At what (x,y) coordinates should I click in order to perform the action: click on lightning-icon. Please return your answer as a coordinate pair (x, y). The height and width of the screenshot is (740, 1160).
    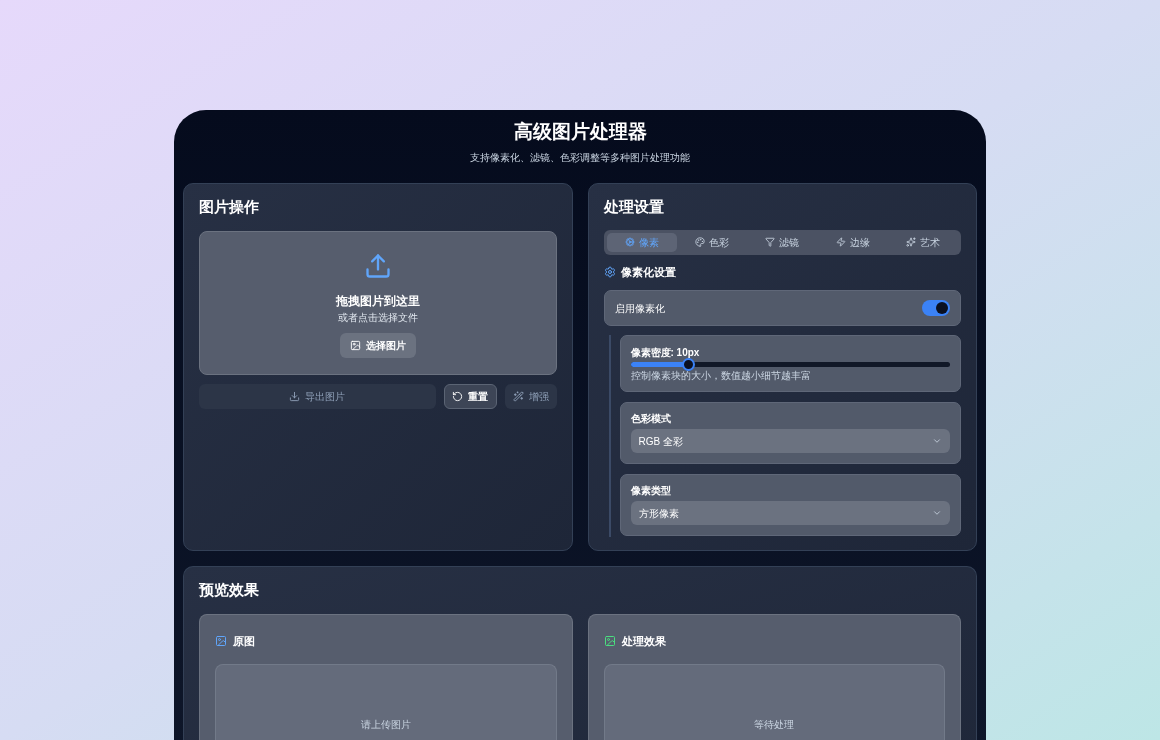
    Looking at the image, I should click on (840, 242).